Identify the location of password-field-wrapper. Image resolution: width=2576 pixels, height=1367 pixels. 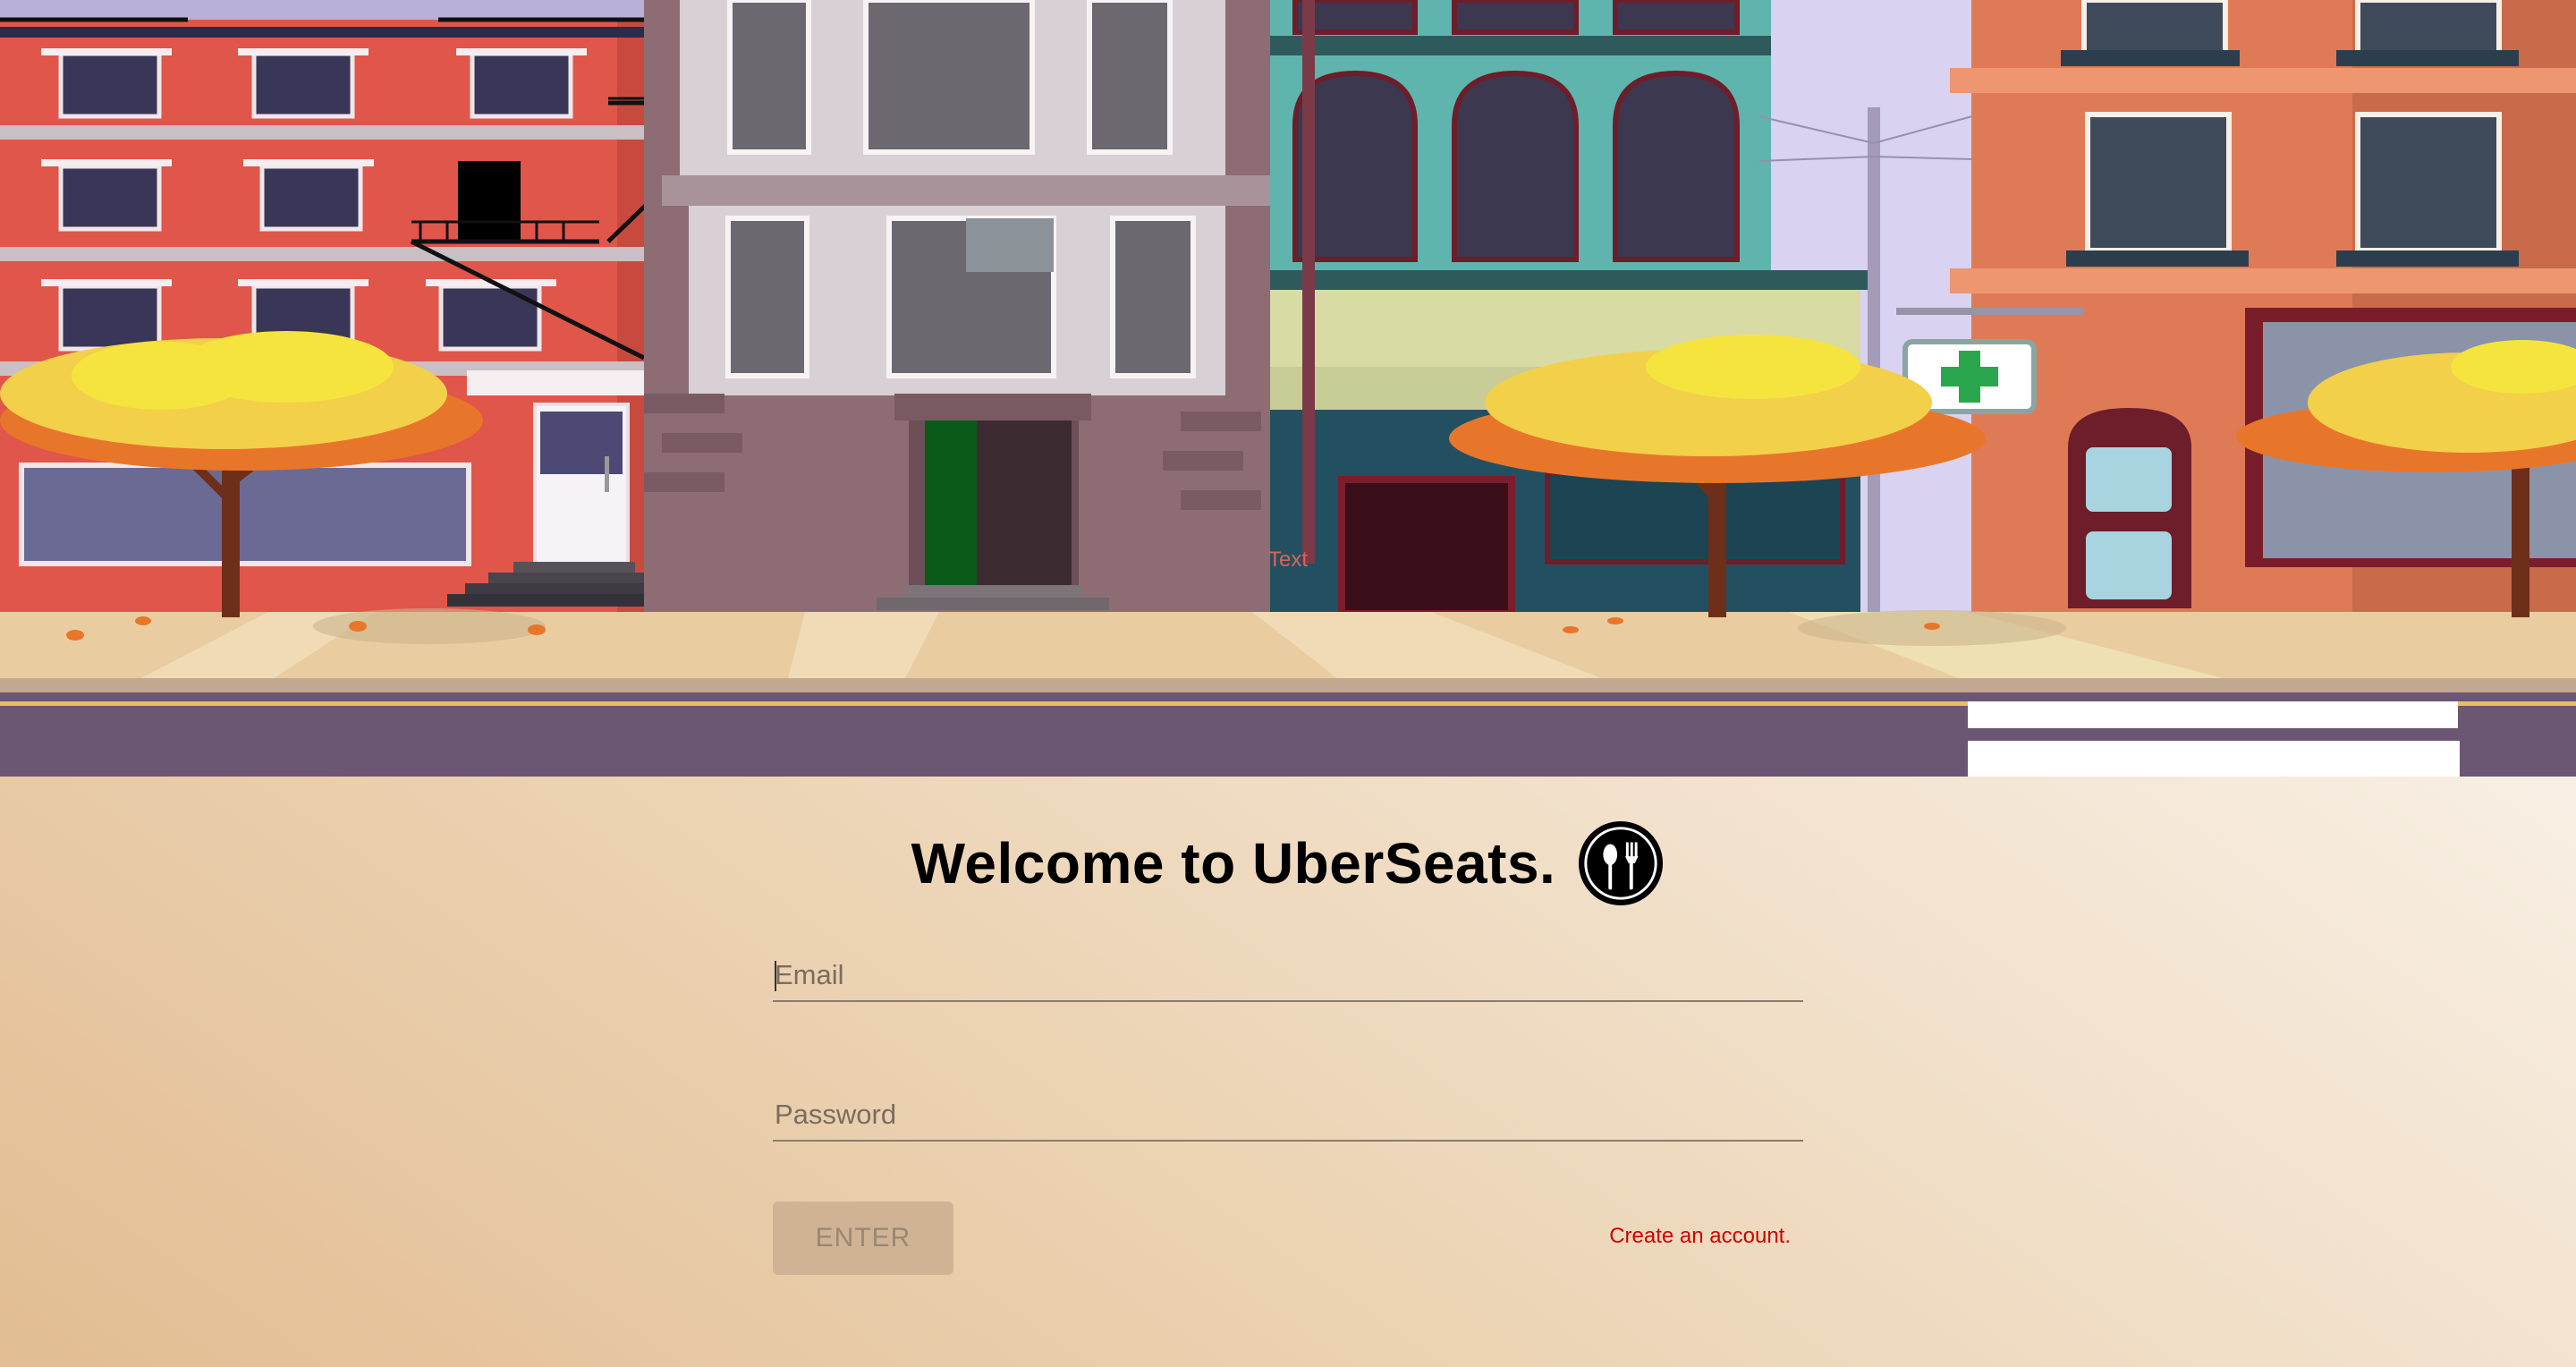
(1290, 1116).